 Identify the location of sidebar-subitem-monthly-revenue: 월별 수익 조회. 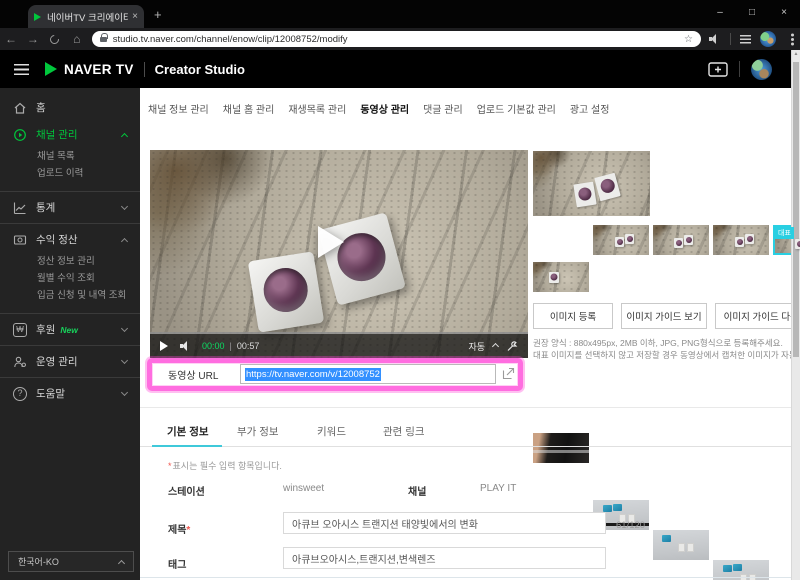
(88, 278).